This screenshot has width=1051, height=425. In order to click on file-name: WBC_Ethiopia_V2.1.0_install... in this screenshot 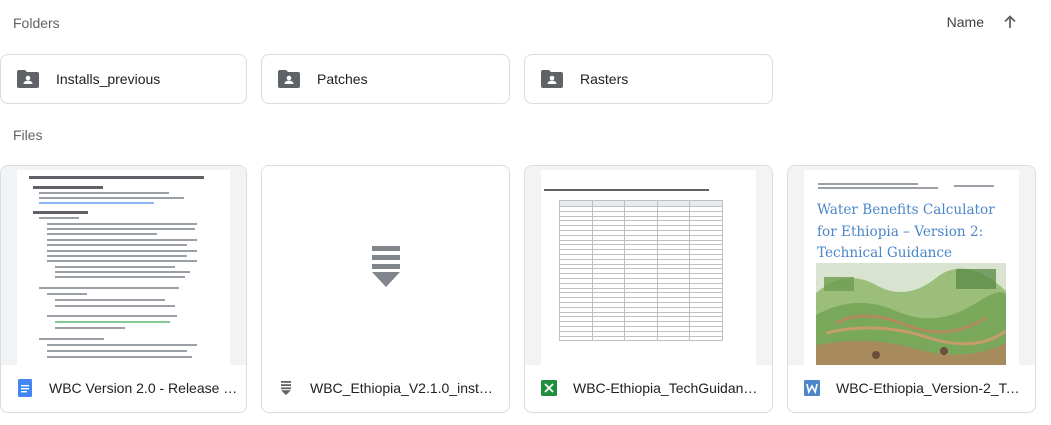, I will do `click(405, 387)`.